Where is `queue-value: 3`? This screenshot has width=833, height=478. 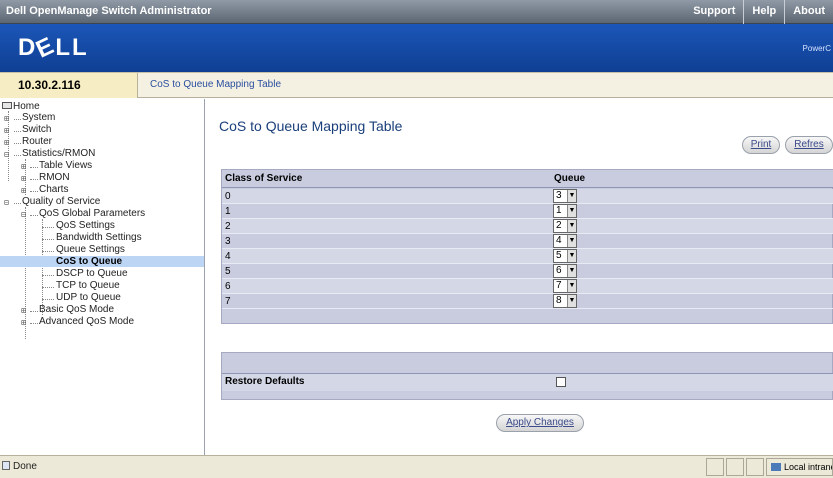 queue-value: 3 is located at coordinates (559, 195).